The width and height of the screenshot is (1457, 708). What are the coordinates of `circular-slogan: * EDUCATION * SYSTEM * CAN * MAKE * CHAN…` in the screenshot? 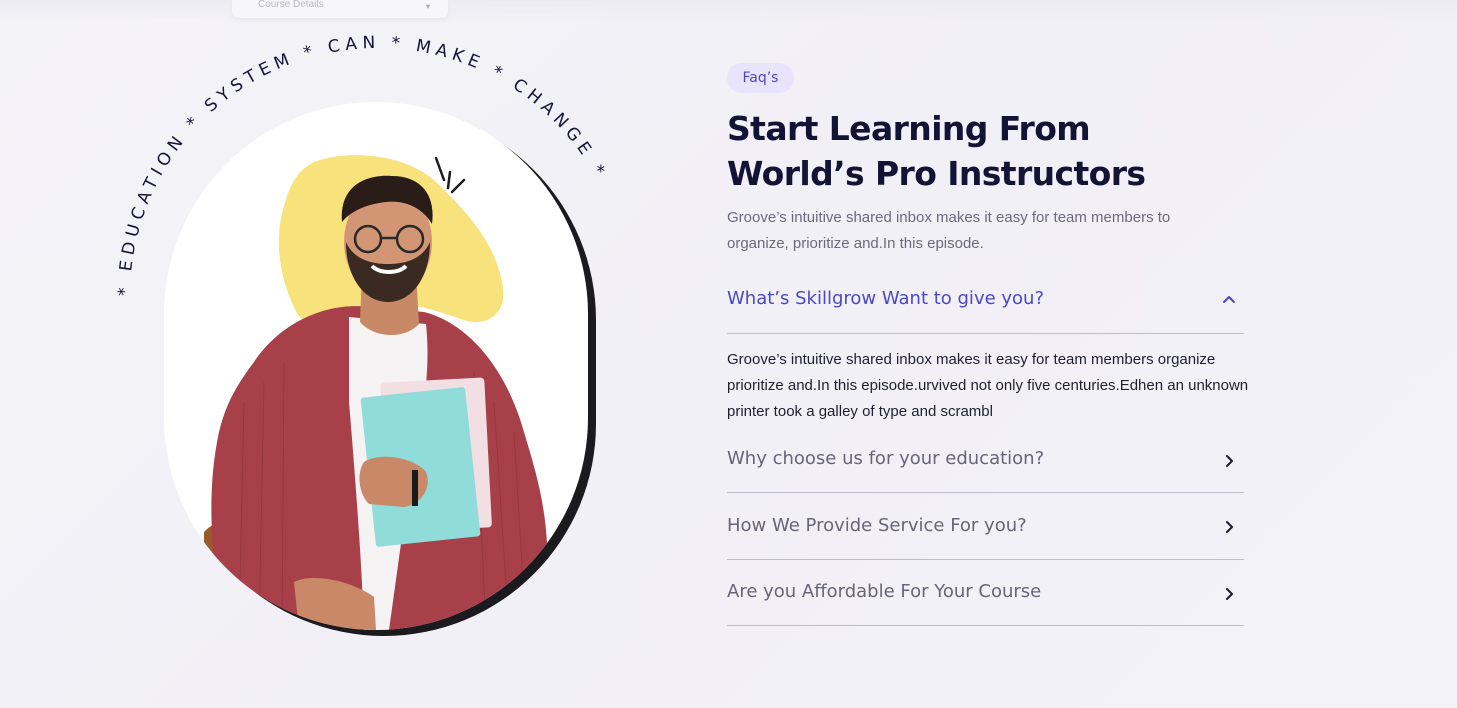 It's located at (363, 164).